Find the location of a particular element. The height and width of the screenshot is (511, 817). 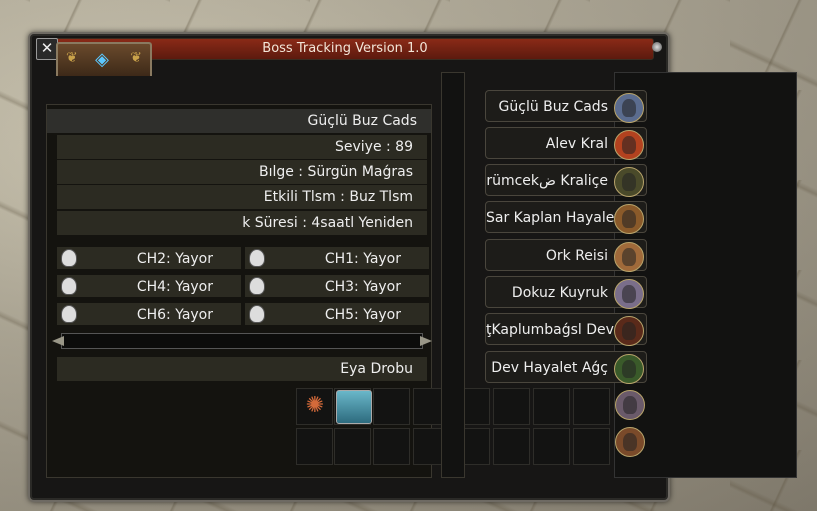

close-icon: ✕ is located at coordinates (47, 48).